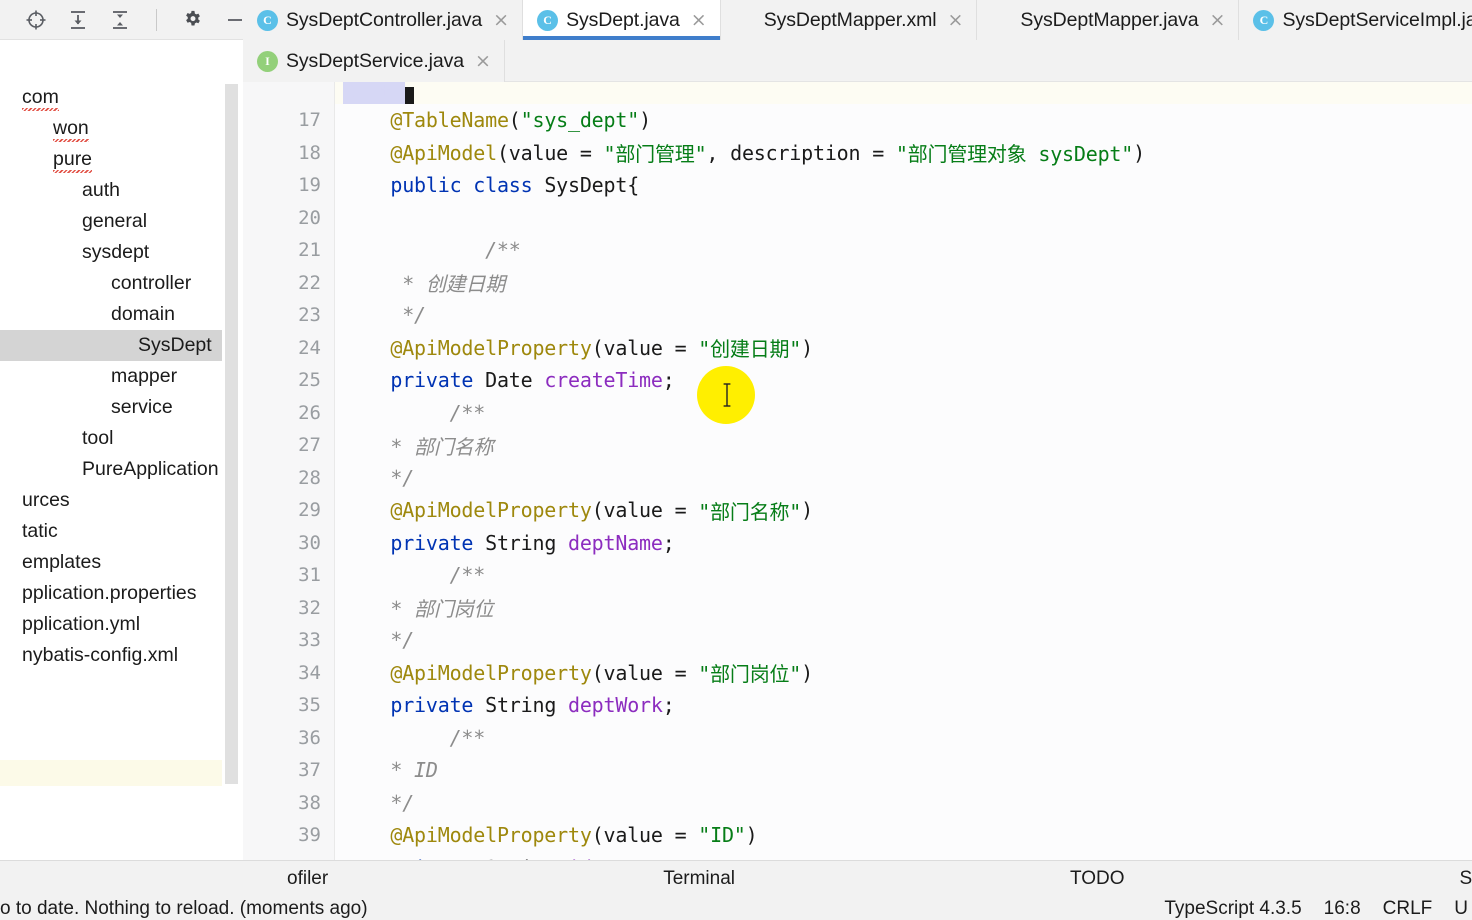  Describe the element at coordinates (699, 878) in the screenshot. I see `tool-window-label: Terminal` at that location.